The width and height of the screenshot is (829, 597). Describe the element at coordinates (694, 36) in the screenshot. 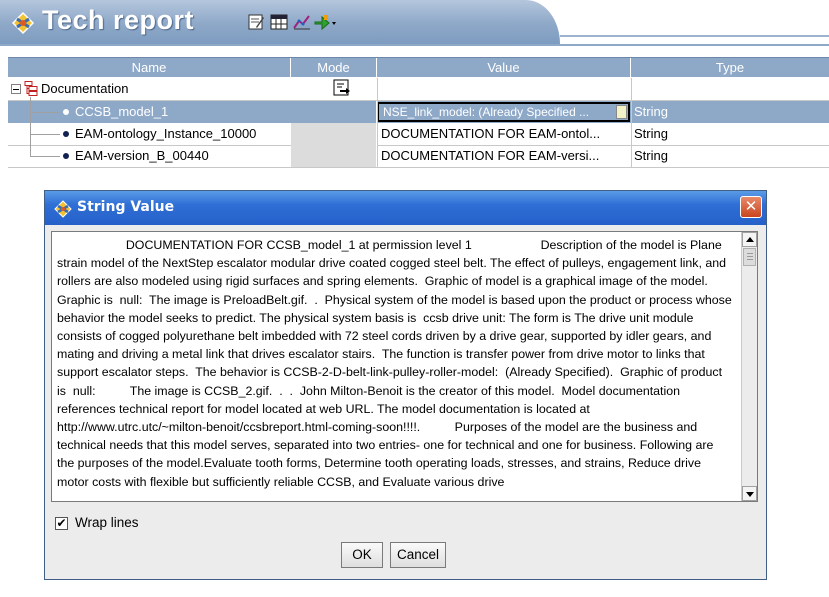

I see `header-divider-line` at that location.